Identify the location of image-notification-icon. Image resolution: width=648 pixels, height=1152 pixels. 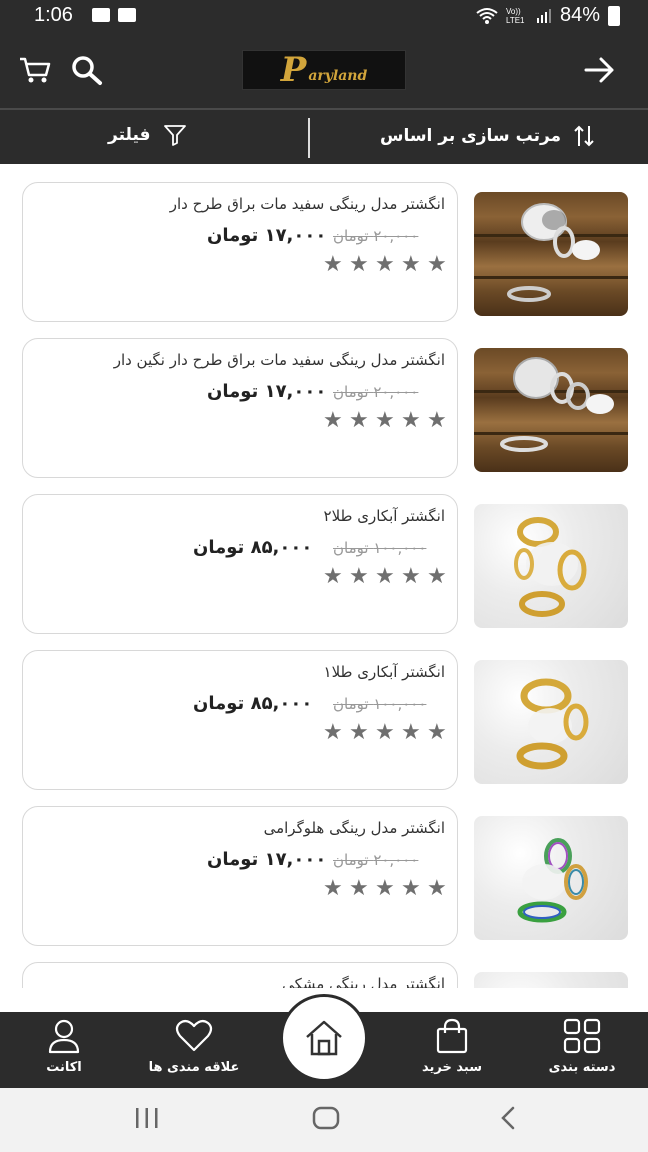
(101, 15).